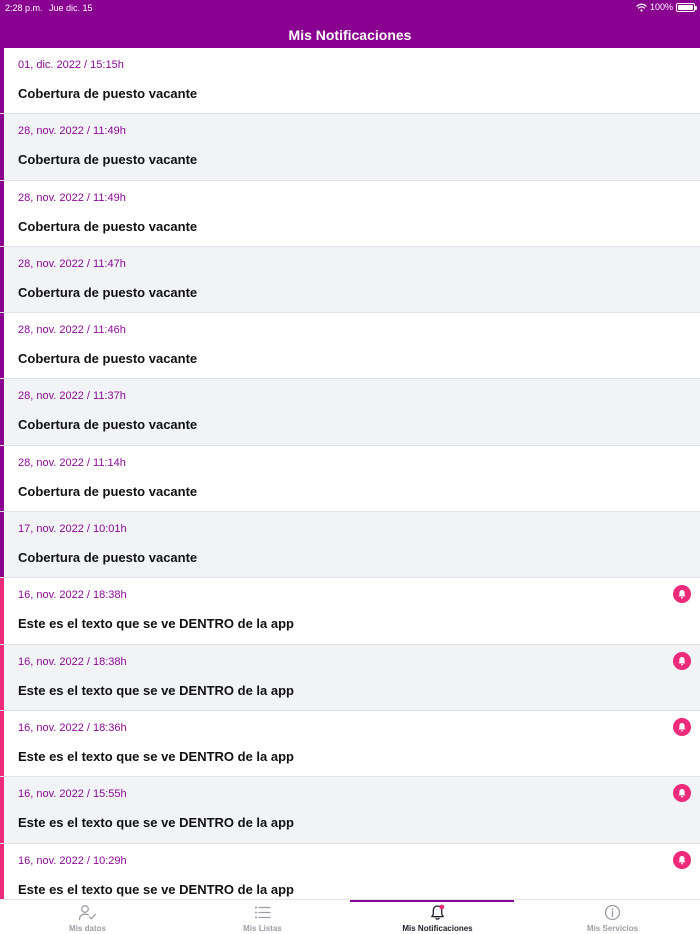 This screenshot has width=700, height=934. I want to click on battery-icon, so click(686, 7).